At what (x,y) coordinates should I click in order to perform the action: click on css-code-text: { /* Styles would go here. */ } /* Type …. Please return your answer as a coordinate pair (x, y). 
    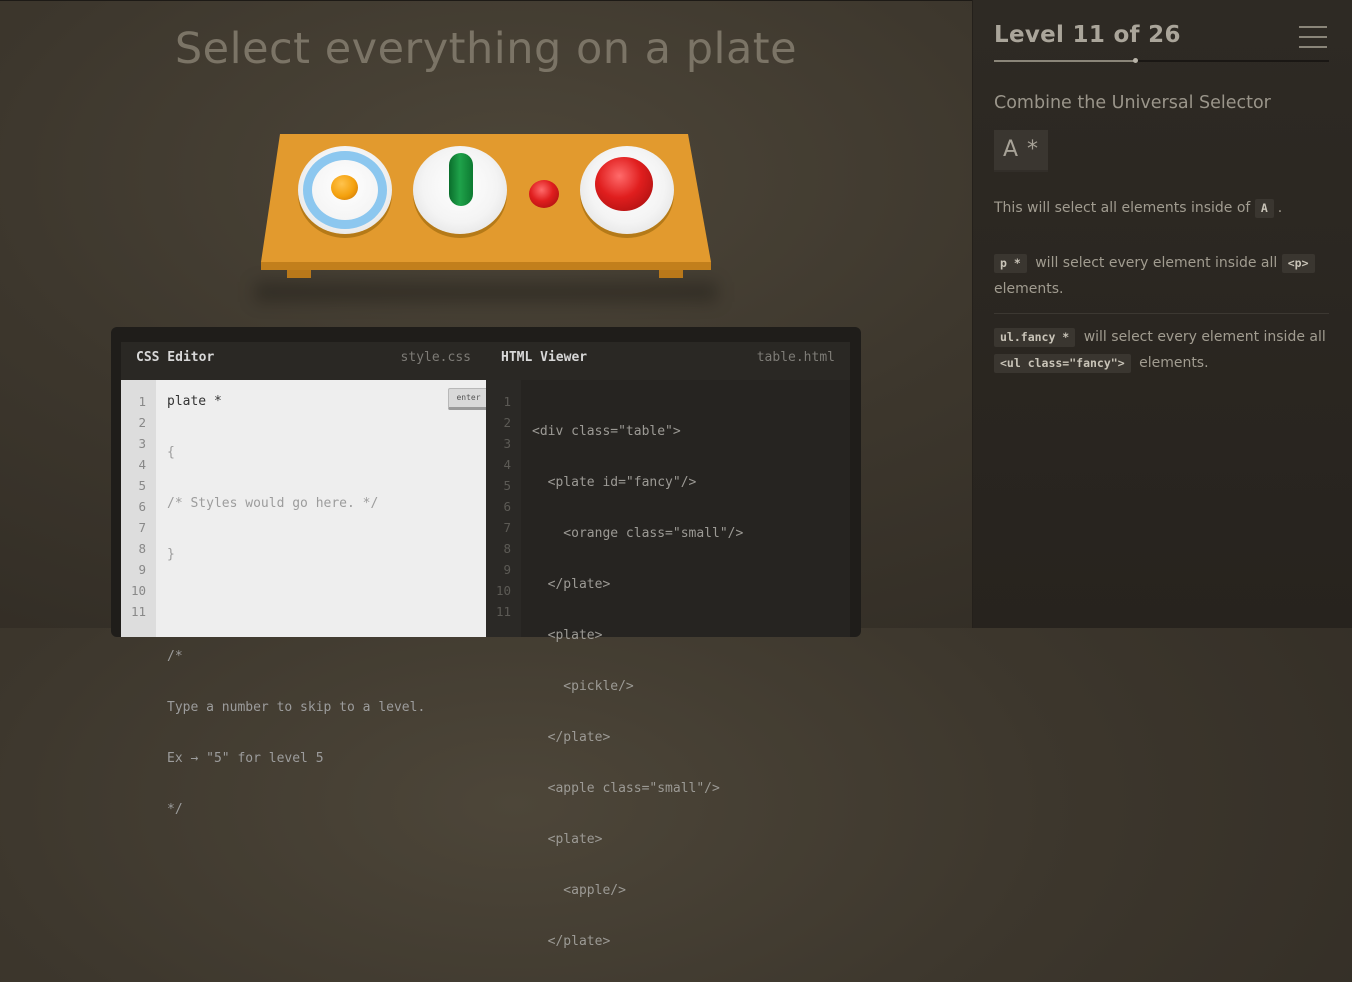
    Looking at the image, I should click on (326, 656).